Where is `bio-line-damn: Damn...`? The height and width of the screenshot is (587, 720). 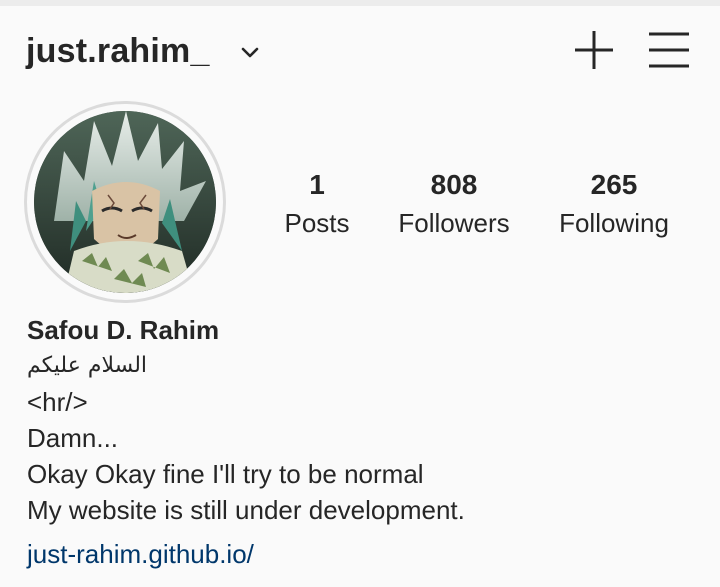 bio-line-damn: Damn... is located at coordinates (73, 438).